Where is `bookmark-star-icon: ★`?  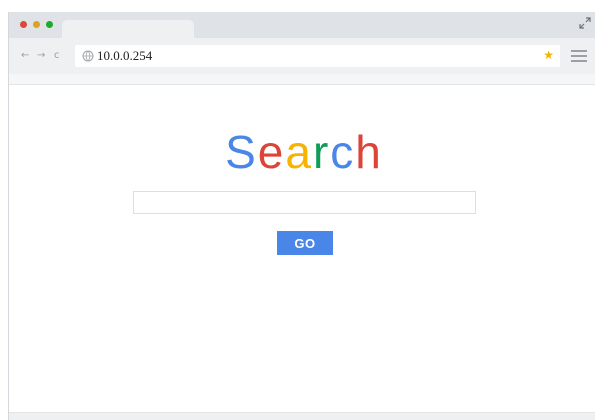 bookmark-star-icon: ★ is located at coordinates (548, 55).